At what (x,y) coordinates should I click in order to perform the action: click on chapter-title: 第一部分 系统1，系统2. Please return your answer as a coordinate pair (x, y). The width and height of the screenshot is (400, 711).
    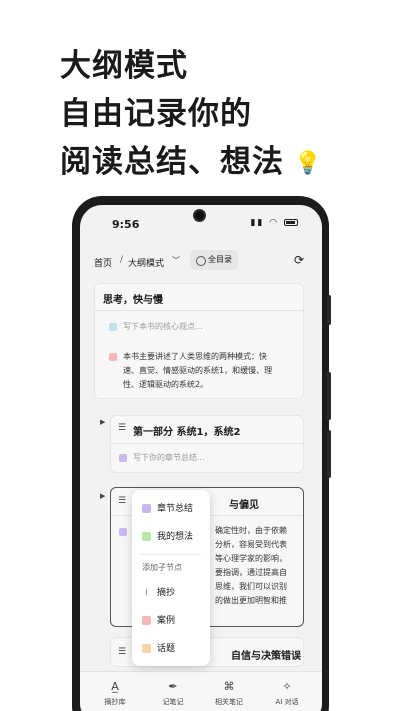
    Looking at the image, I should click on (187, 432).